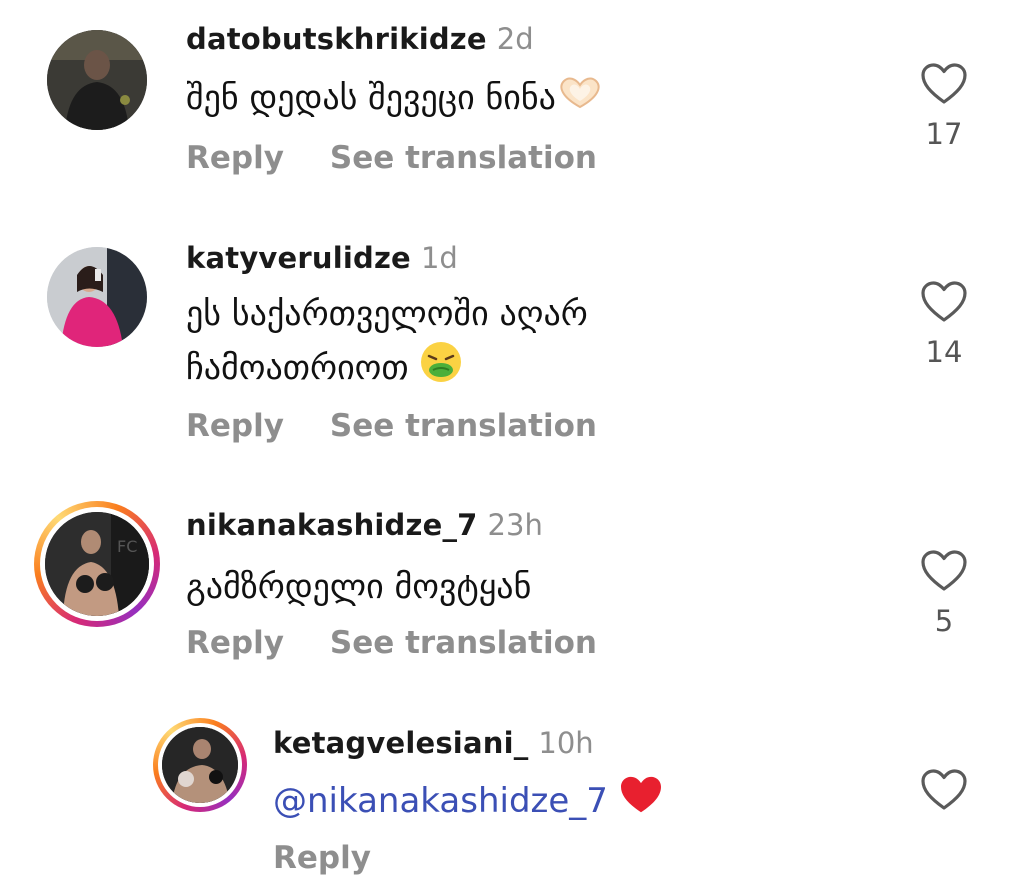 The image size is (1024, 890). I want to click on comment-meta: katyverulidze 1d, so click(322, 258).